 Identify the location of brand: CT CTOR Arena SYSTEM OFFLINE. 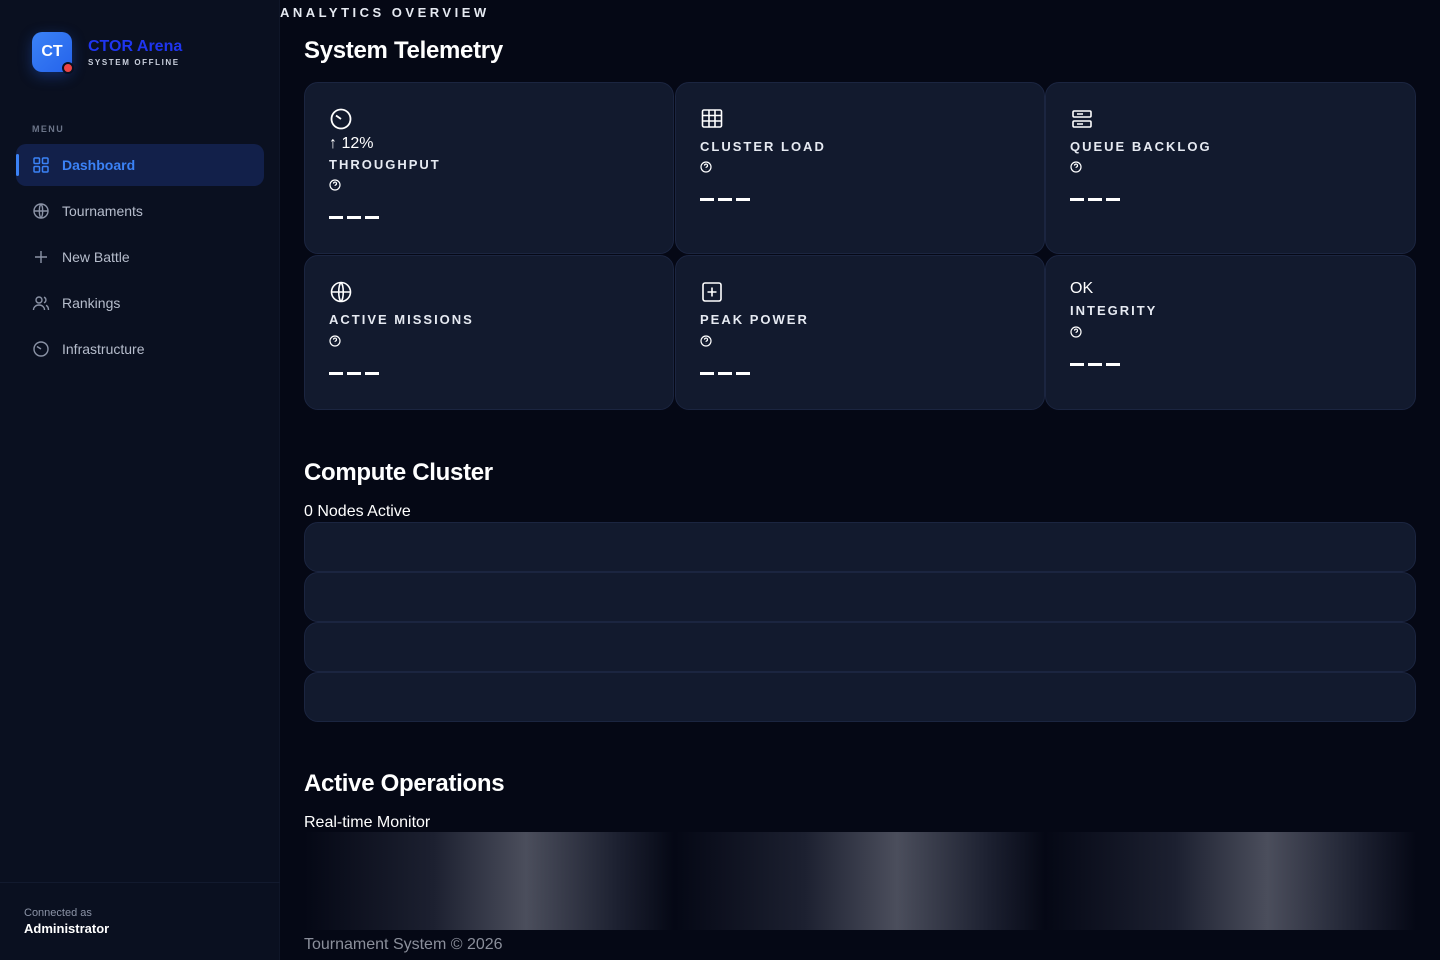
(107, 53).